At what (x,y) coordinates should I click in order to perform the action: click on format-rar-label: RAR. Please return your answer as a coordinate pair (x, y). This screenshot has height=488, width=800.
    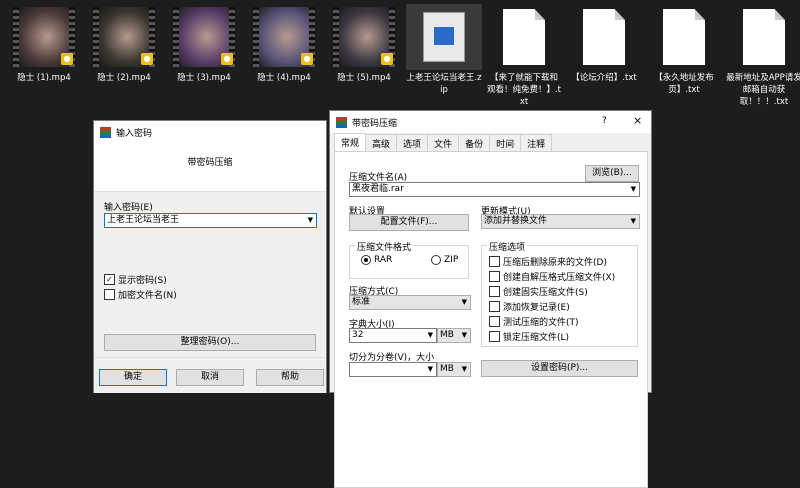
    Looking at the image, I should click on (383, 260).